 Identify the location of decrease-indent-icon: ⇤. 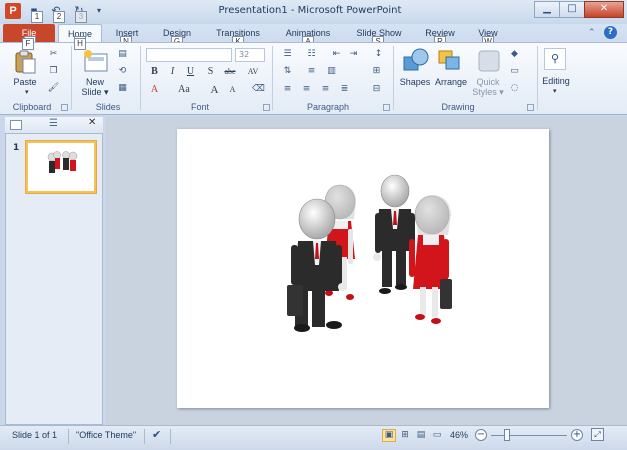
(336, 54).